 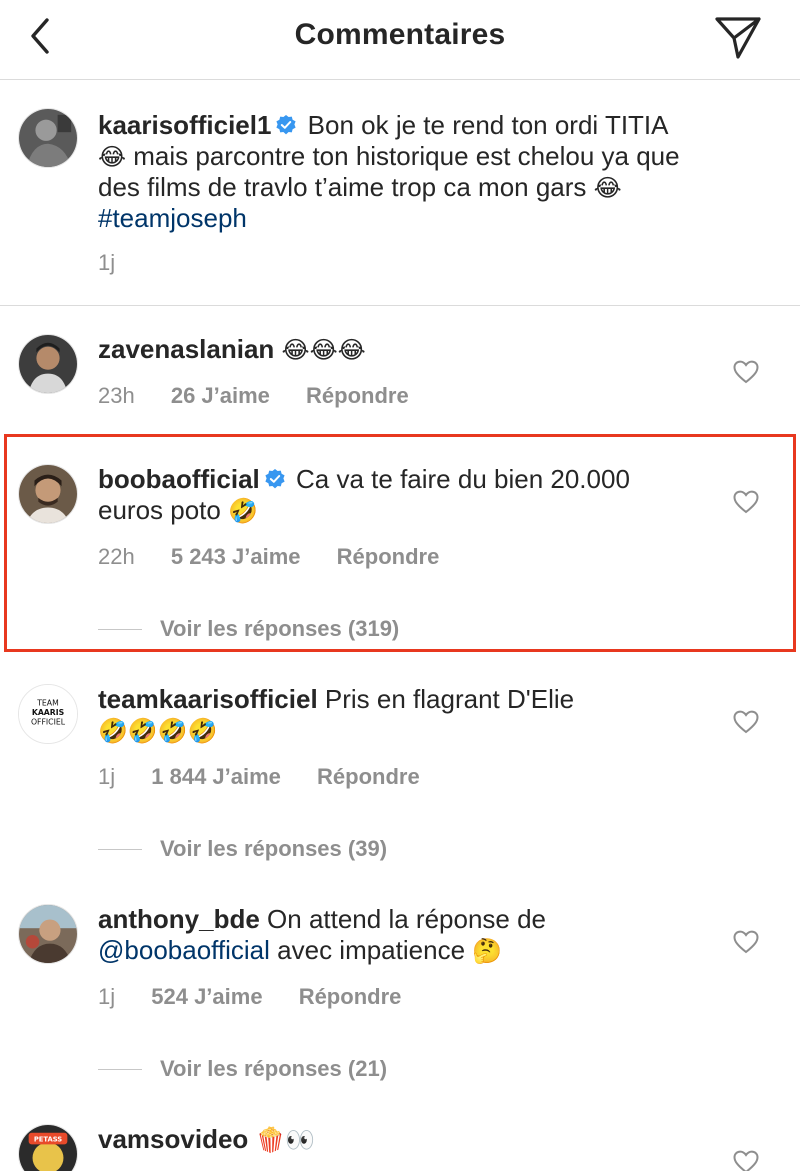 What do you see at coordinates (158, 731) in the screenshot?
I see `emoji: 🤣🤣🤣🤣` at bounding box center [158, 731].